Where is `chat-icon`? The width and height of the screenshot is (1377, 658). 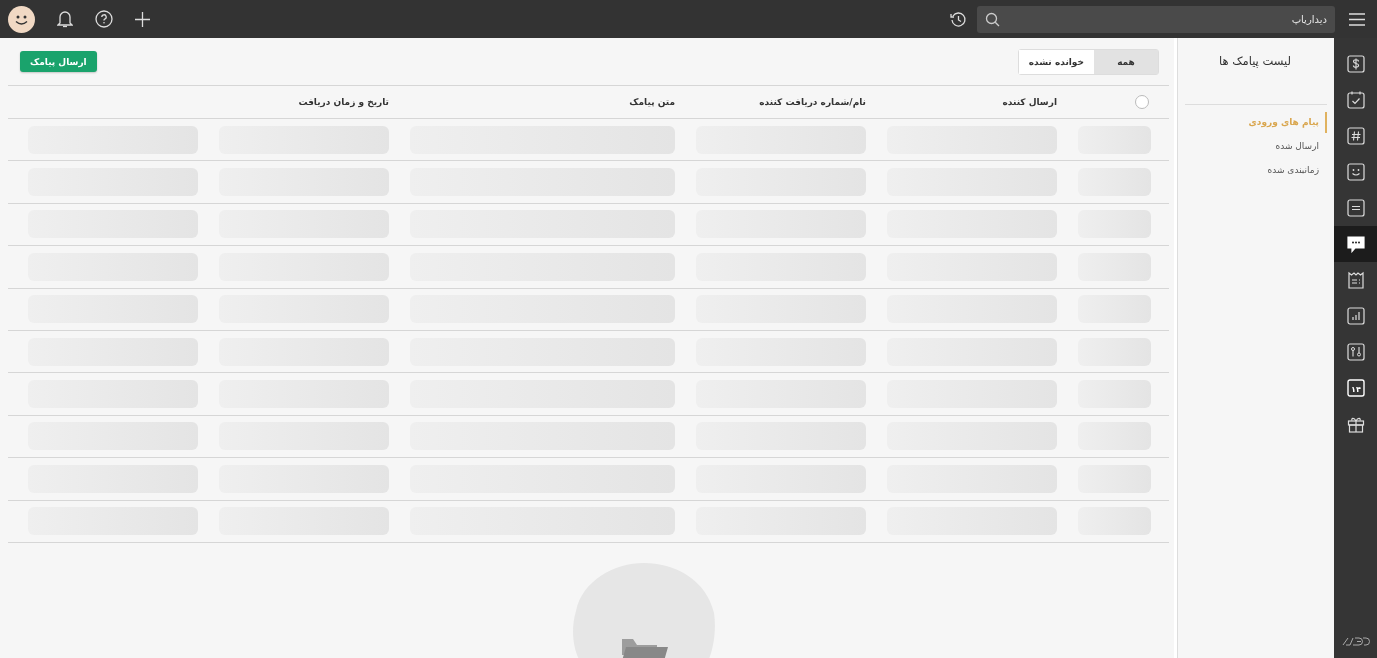 chat-icon is located at coordinates (1355, 244).